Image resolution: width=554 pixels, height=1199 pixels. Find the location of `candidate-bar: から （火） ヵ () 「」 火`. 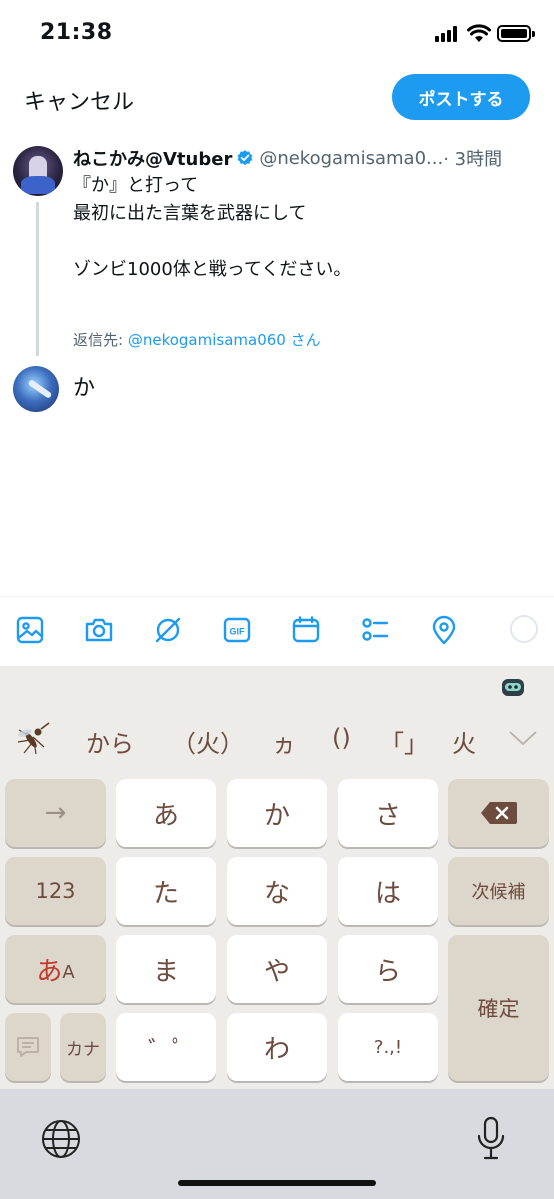

candidate-bar: から （火） ヵ () 「」 火 is located at coordinates (277, 740).